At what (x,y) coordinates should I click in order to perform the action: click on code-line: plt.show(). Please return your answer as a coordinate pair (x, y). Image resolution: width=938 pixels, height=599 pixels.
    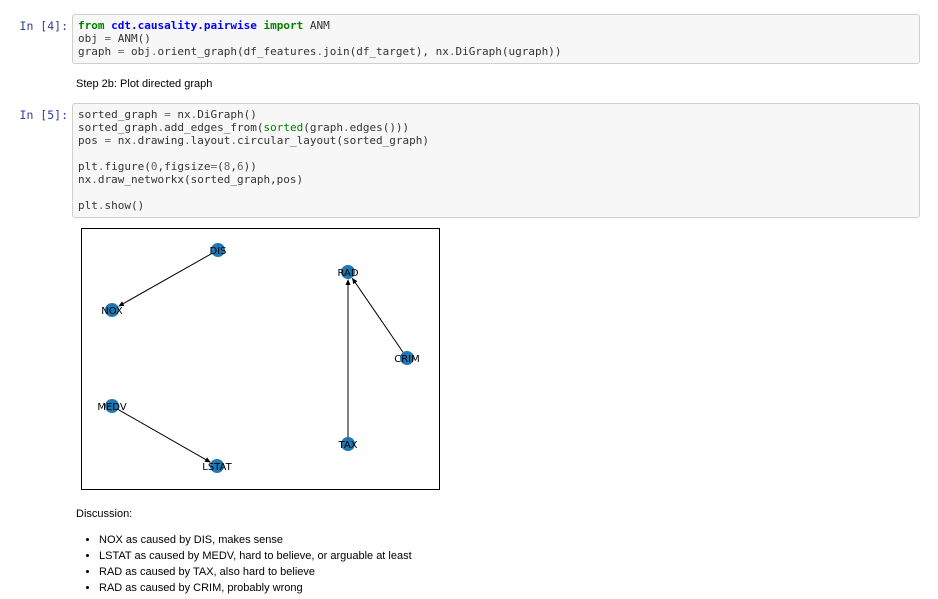
    Looking at the image, I should click on (496, 205).